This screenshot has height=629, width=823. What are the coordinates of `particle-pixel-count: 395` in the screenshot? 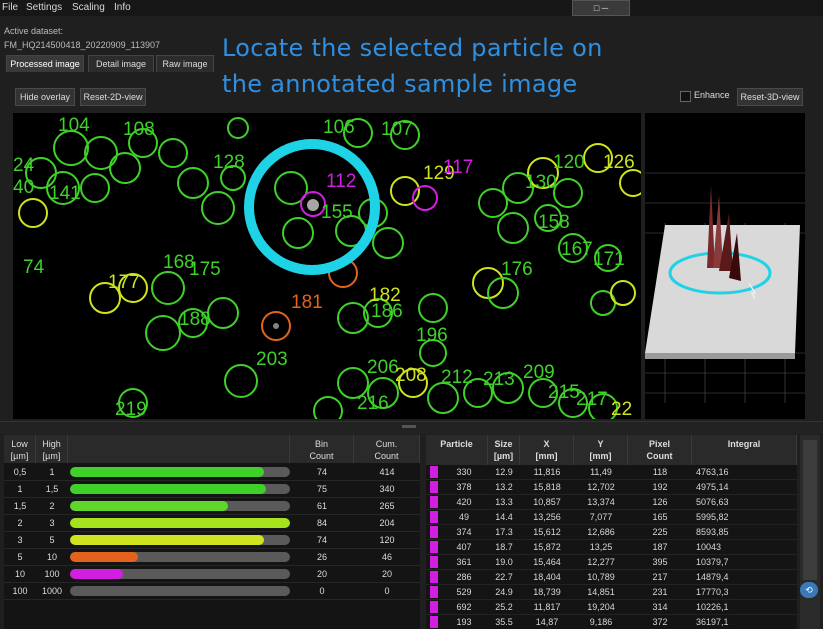 It's located at (660, 562).